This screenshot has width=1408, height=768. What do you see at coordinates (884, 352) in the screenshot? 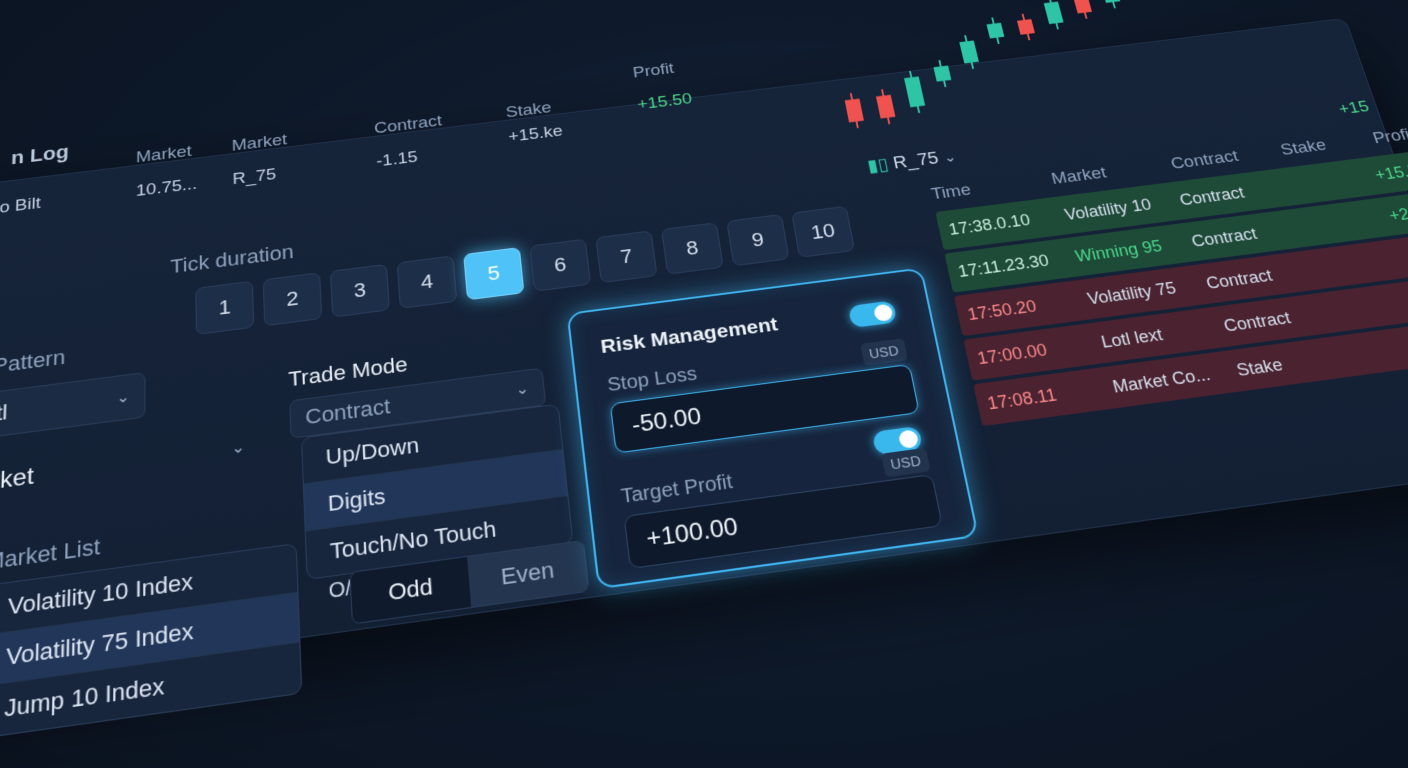
I see `stop-loss-currency: USD` at bounding box center [884, 352].